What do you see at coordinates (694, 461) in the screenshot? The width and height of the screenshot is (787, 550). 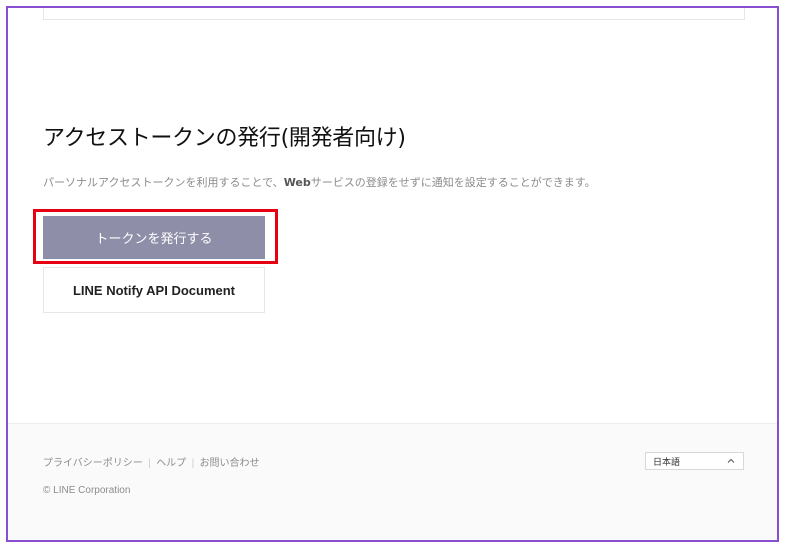 I see `language-select: 日本語` at bounding box center [694, 461].